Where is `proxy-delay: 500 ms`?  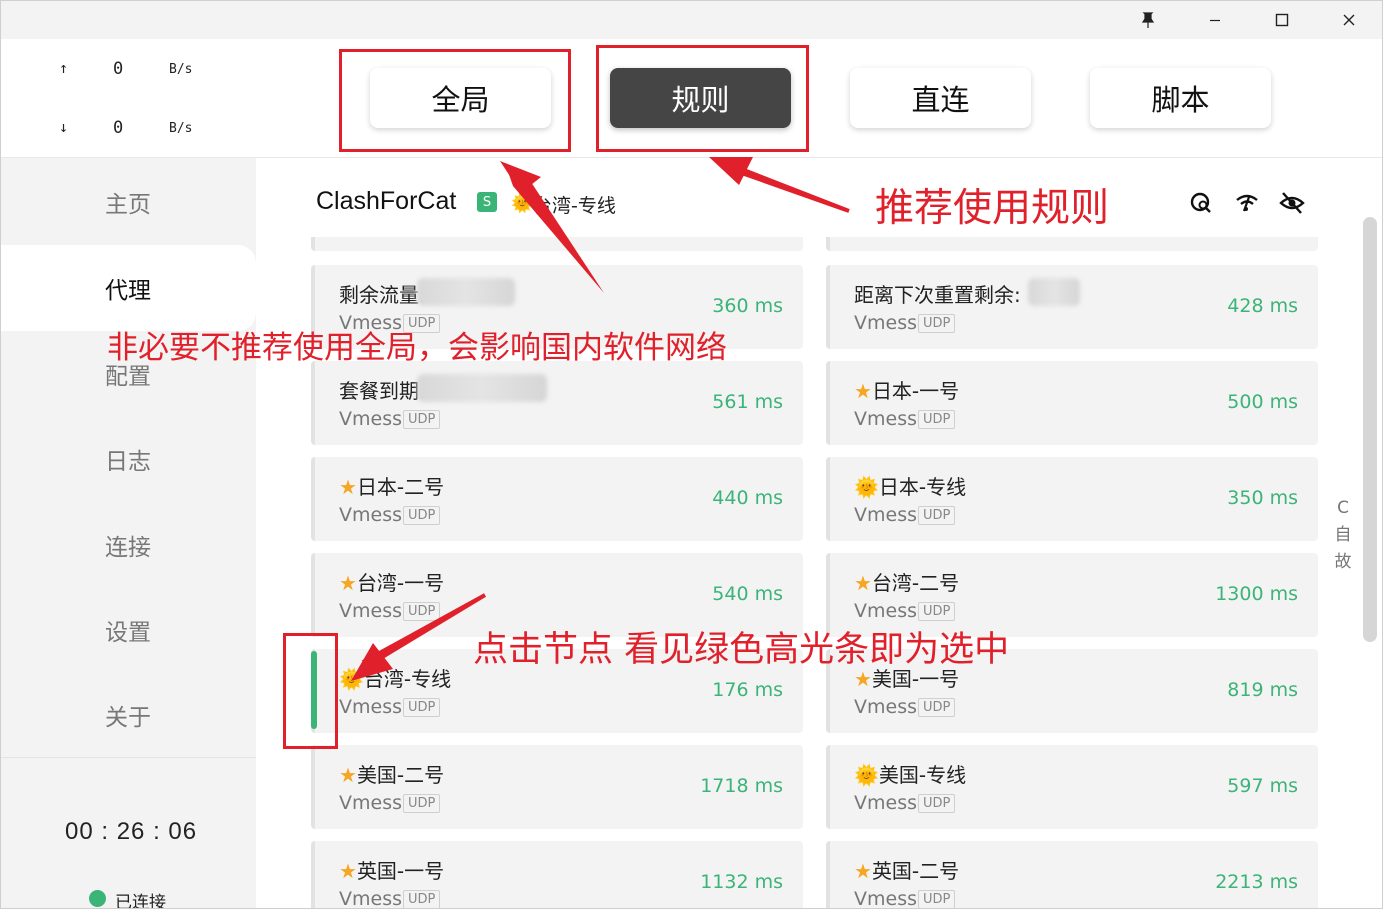 proxy-delay: 500 ms is located at coordinates (1262, 402).